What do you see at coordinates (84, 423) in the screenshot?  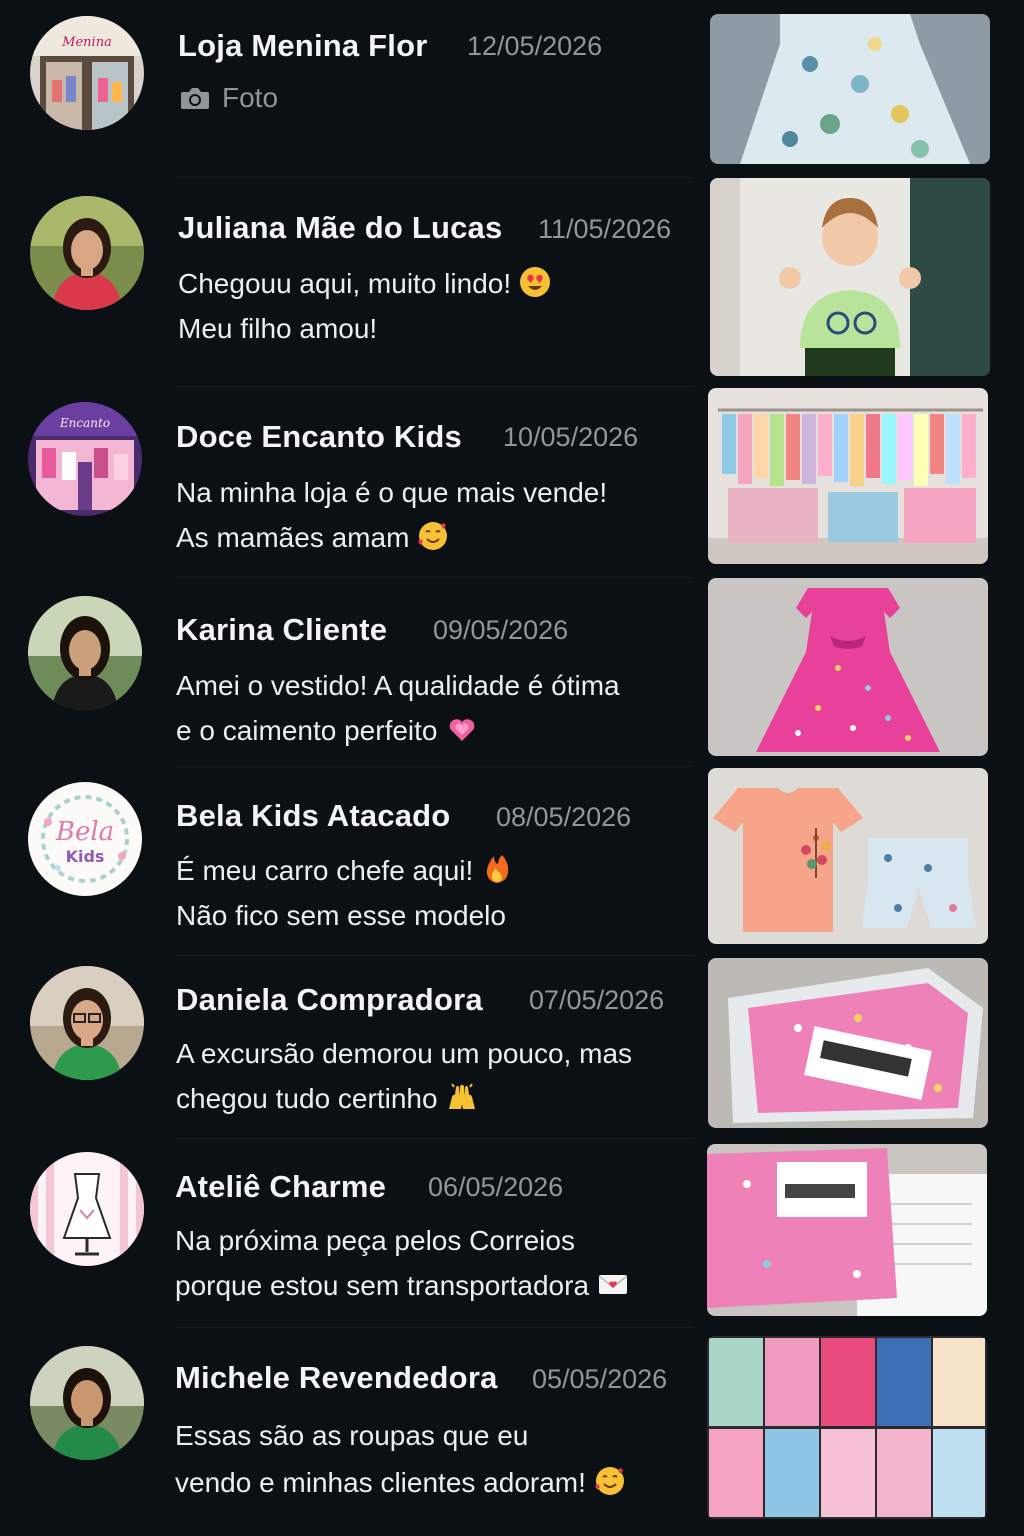 I see `svg-text: Encanto` at bounding box center [84, 423].